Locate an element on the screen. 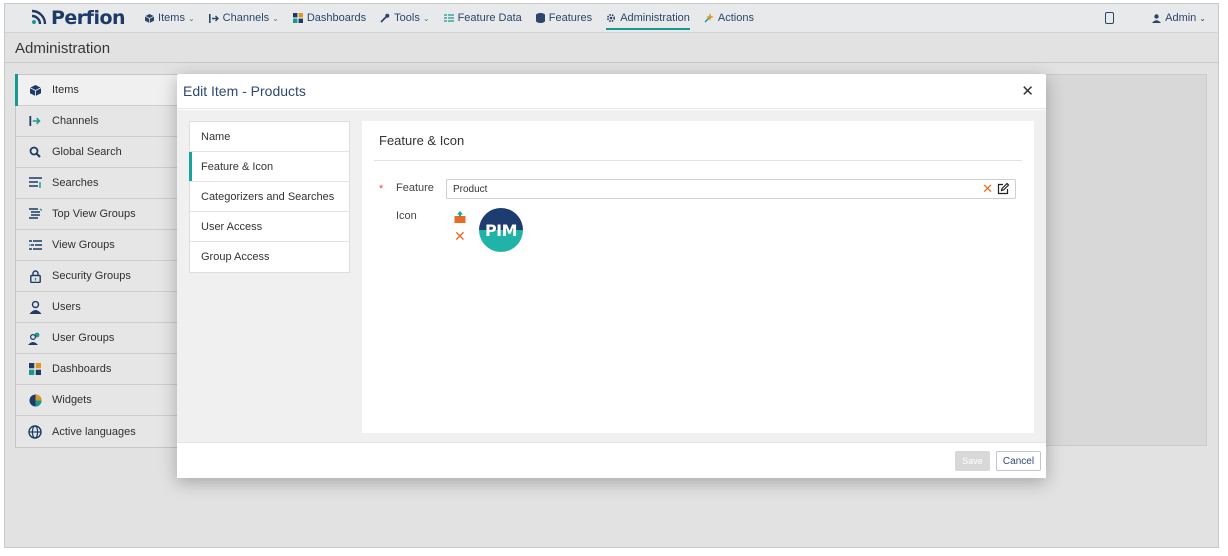  tab-label: Group Access is located at coordinates (235, 257).